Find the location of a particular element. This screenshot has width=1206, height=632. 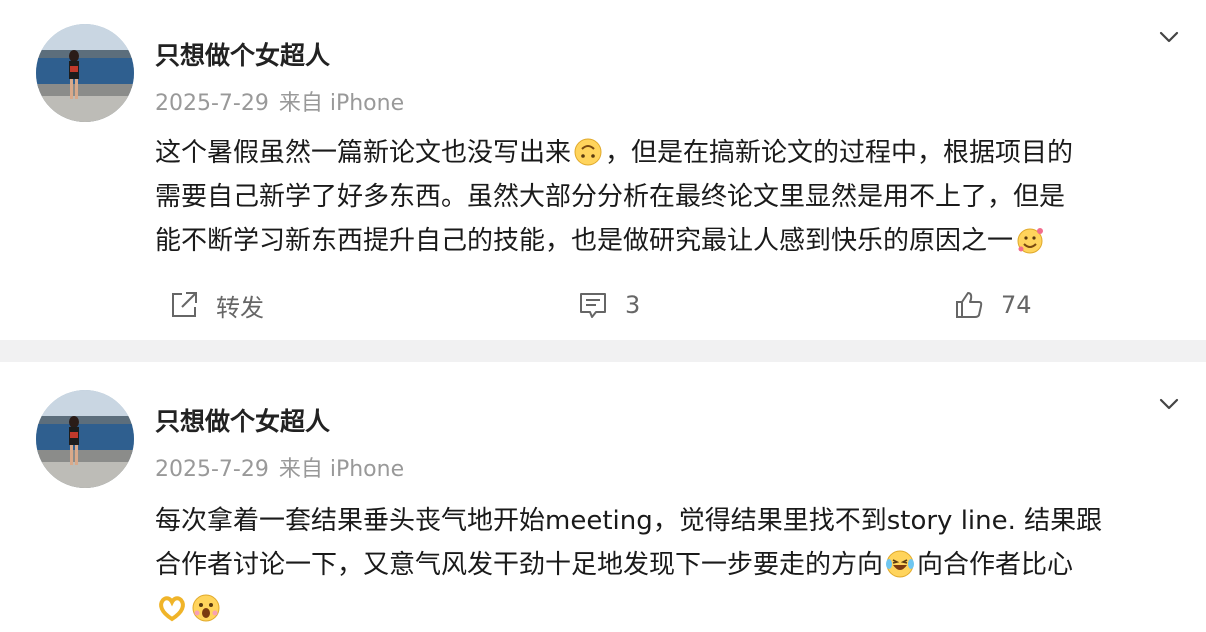

post-text-line: ，但是在搞新论文的过程中，根据项目的 is located at coordinates (839, 153).